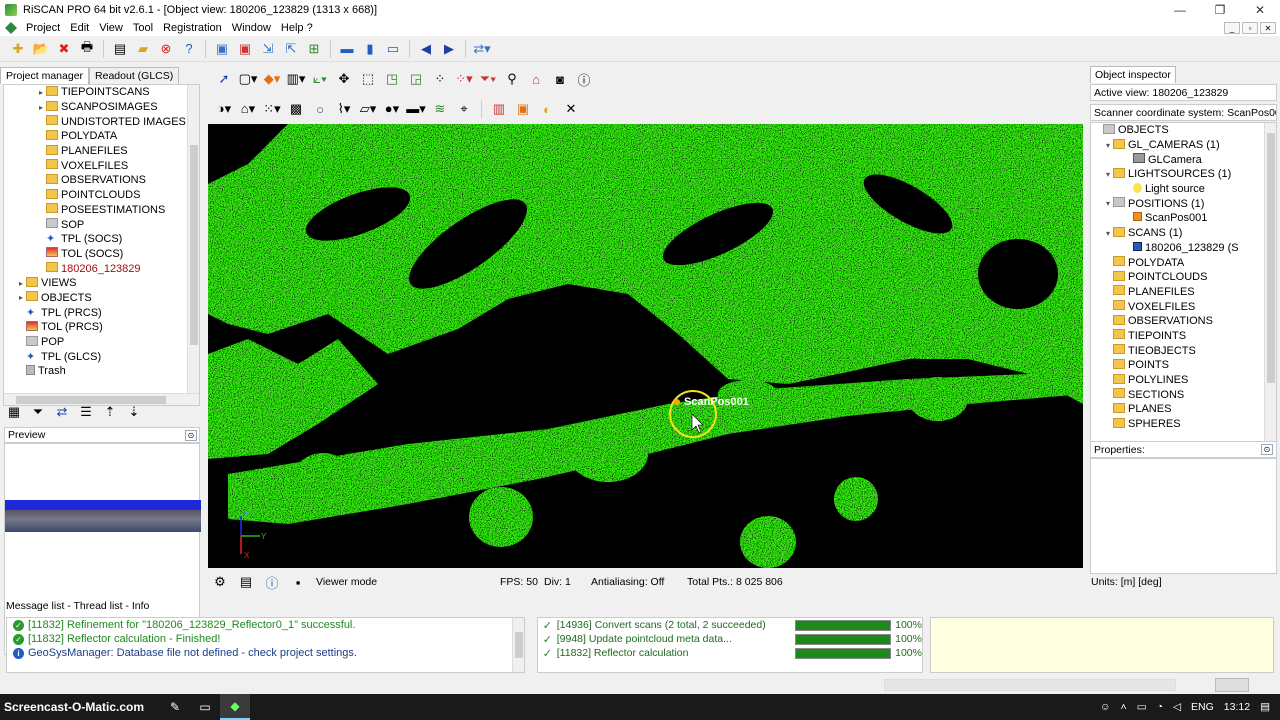 This screenshot has height=720, width=1280. What do you see at coordinates (101, 180) in the screenshot?
I see `project-tree-item: OBSERVATIONS` at bounding box center [101, 180].